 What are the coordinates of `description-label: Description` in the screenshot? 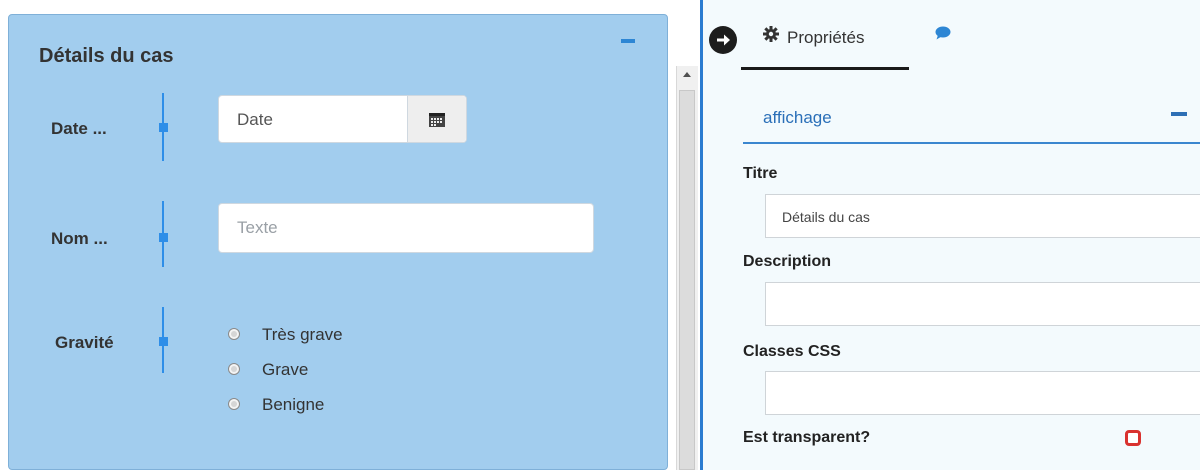 It's located at (787, 261).